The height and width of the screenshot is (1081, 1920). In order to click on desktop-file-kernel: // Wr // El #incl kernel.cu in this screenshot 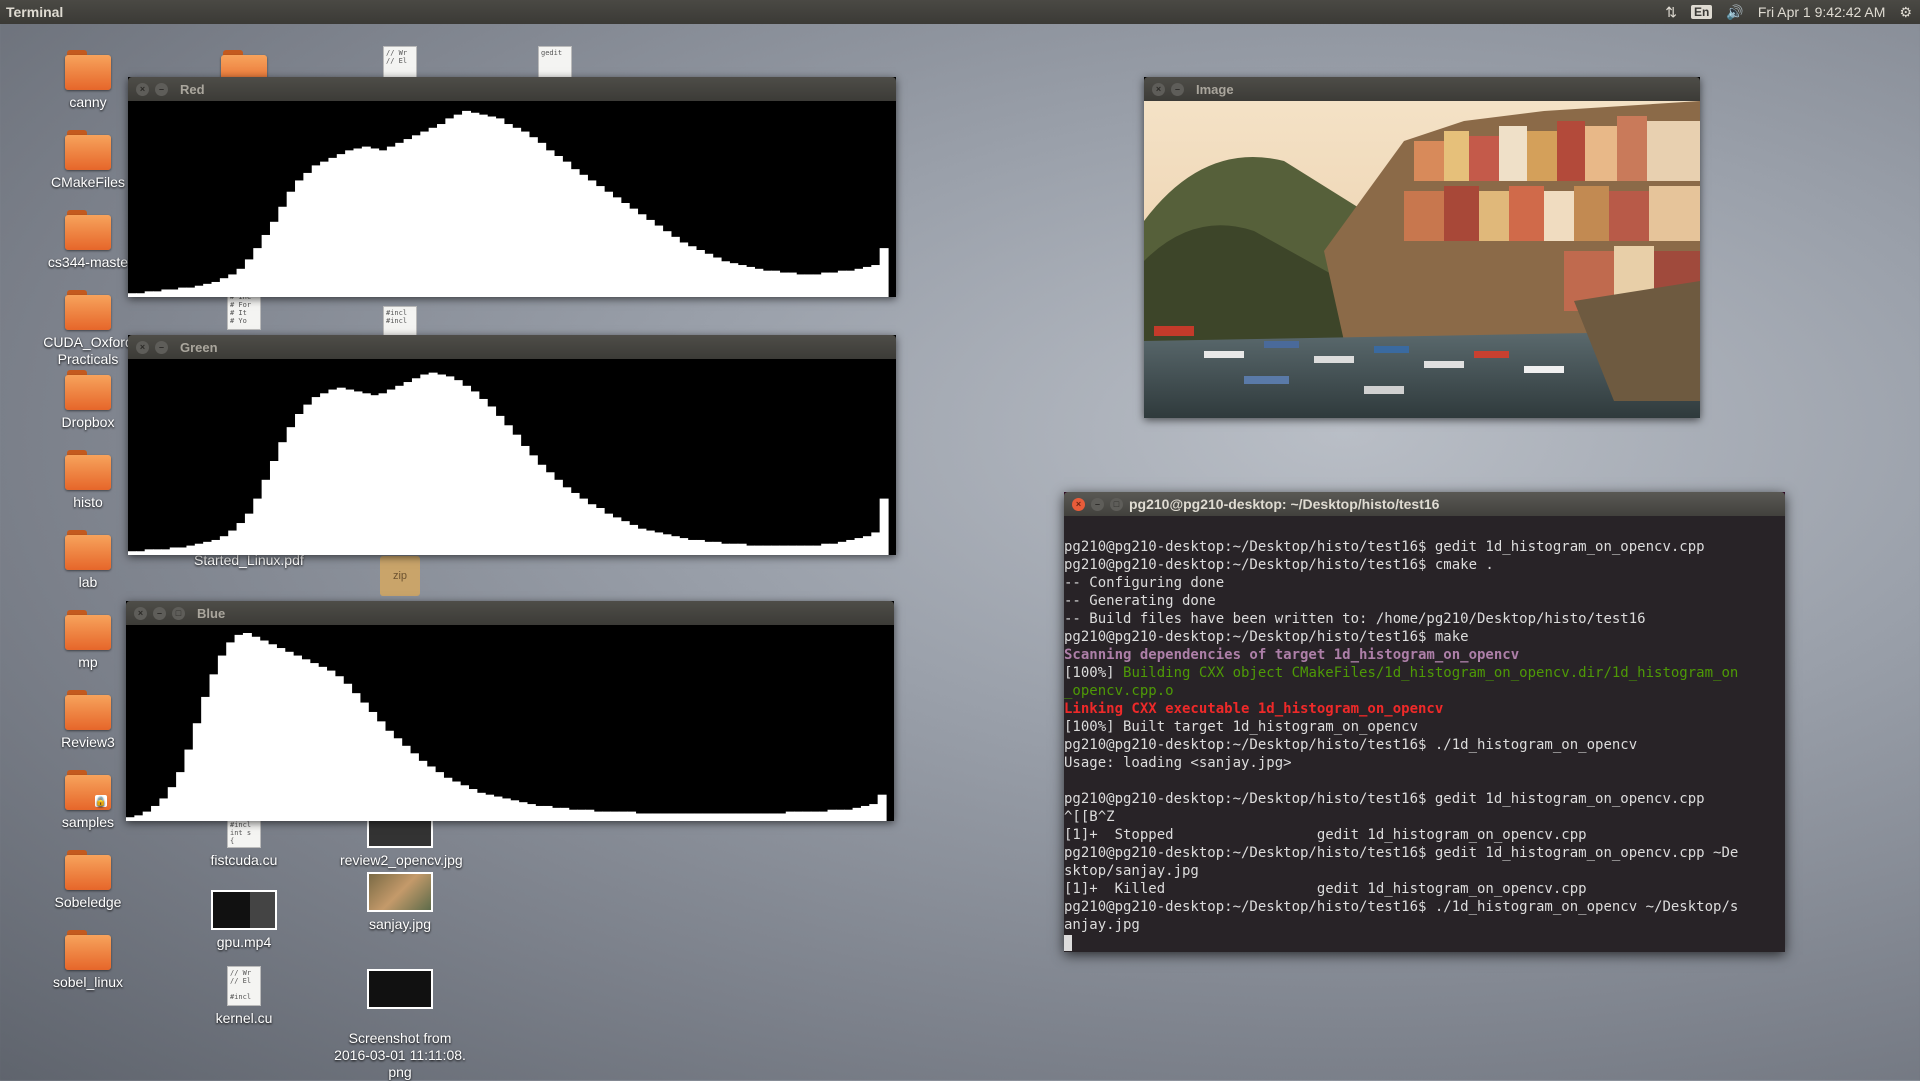, I will do `click(244, 996)`.